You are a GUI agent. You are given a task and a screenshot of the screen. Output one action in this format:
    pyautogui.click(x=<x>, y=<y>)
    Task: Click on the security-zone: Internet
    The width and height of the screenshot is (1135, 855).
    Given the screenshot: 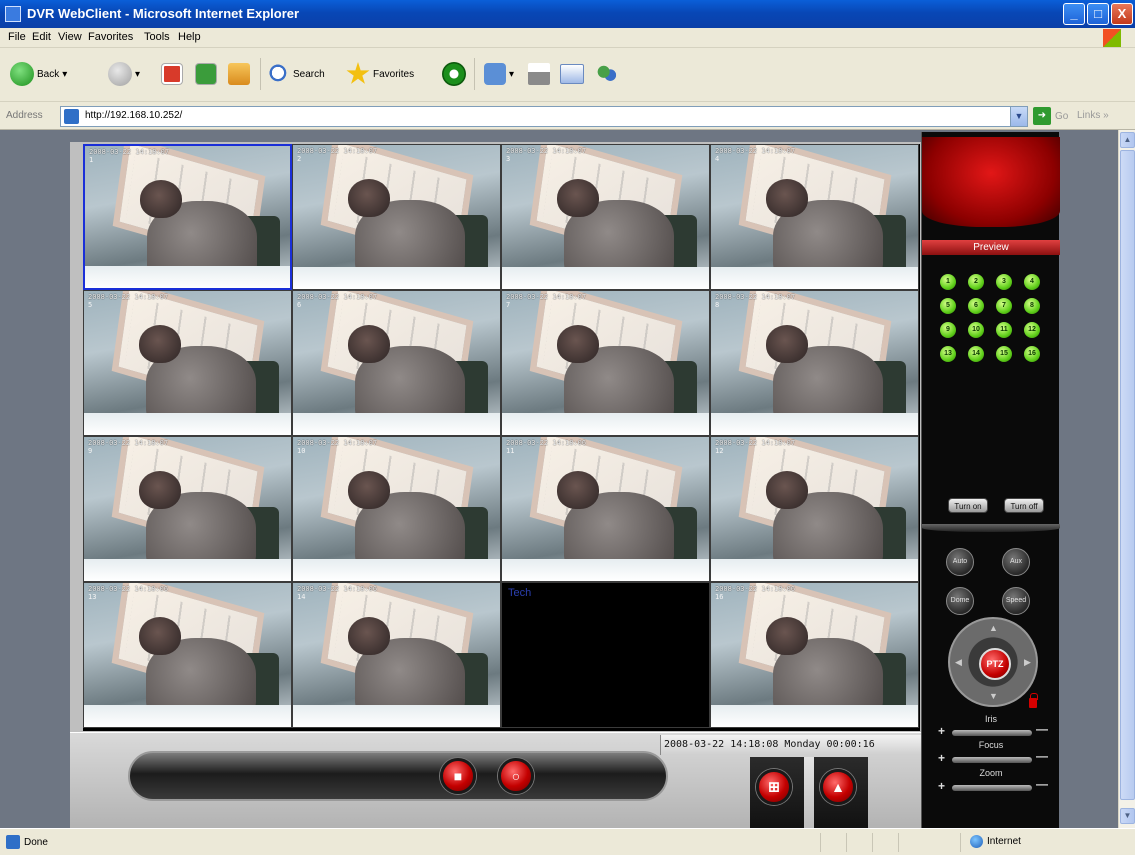 What is the action you would take?
    pyautogui.click(x=995, y=841)
    